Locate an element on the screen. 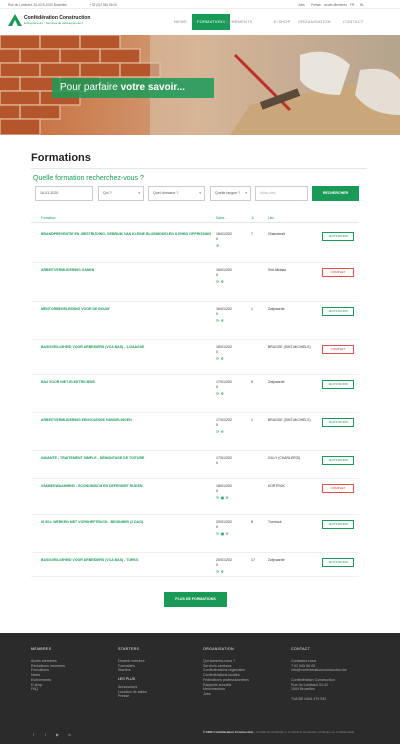 The image size is (400, 744). title-divider is located at coordinates (199, 168).